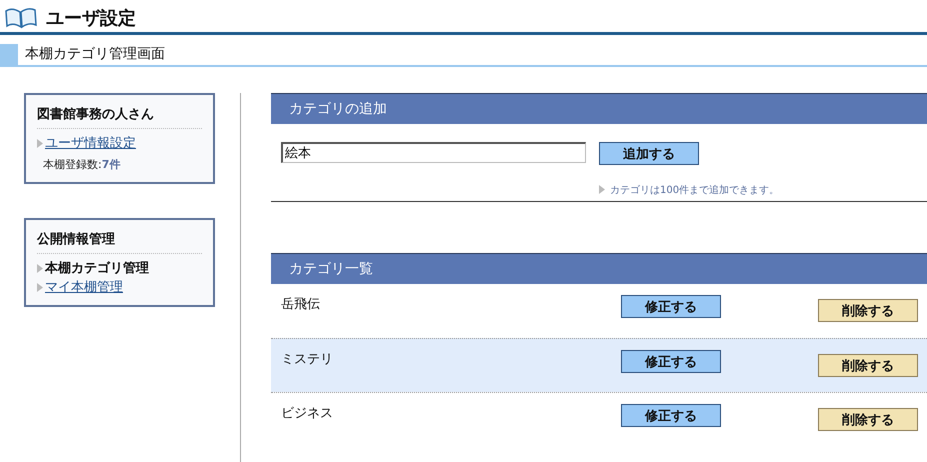  What do you see at coordinates (649, 153) in the screenshot?
I see `add-button: 追加する` at bounding box center [649, 153].